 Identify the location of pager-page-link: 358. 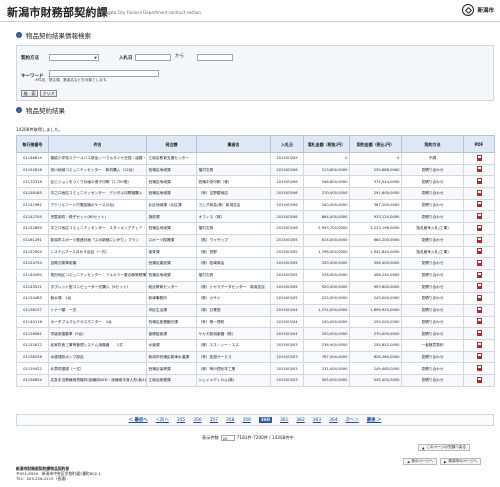
(230, 420).